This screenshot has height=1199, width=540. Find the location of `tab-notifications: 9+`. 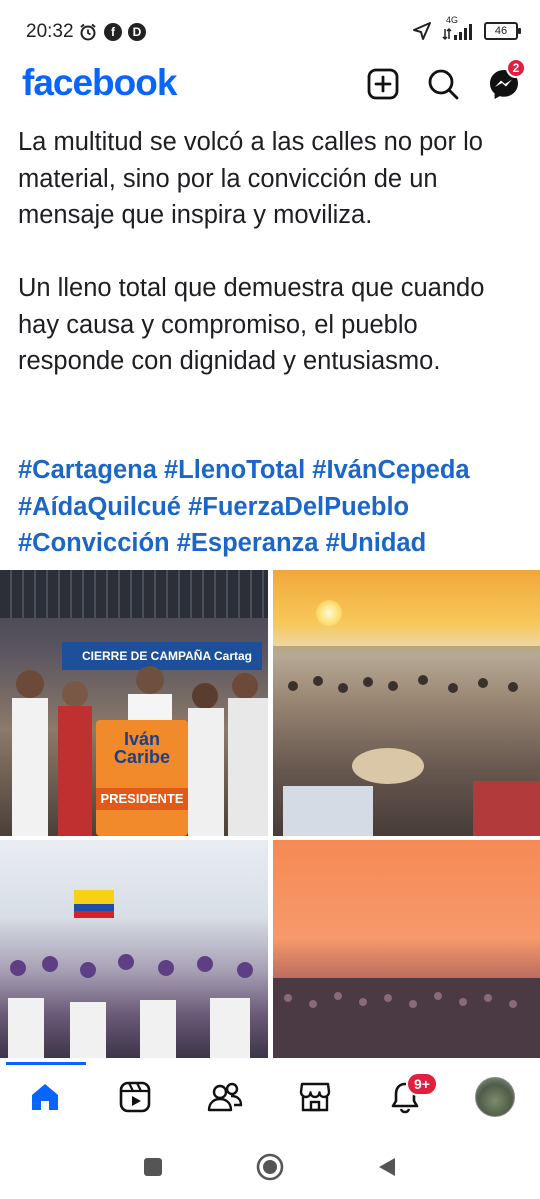

tab-notifications: 9+ is located at coordinates (408, 1097).